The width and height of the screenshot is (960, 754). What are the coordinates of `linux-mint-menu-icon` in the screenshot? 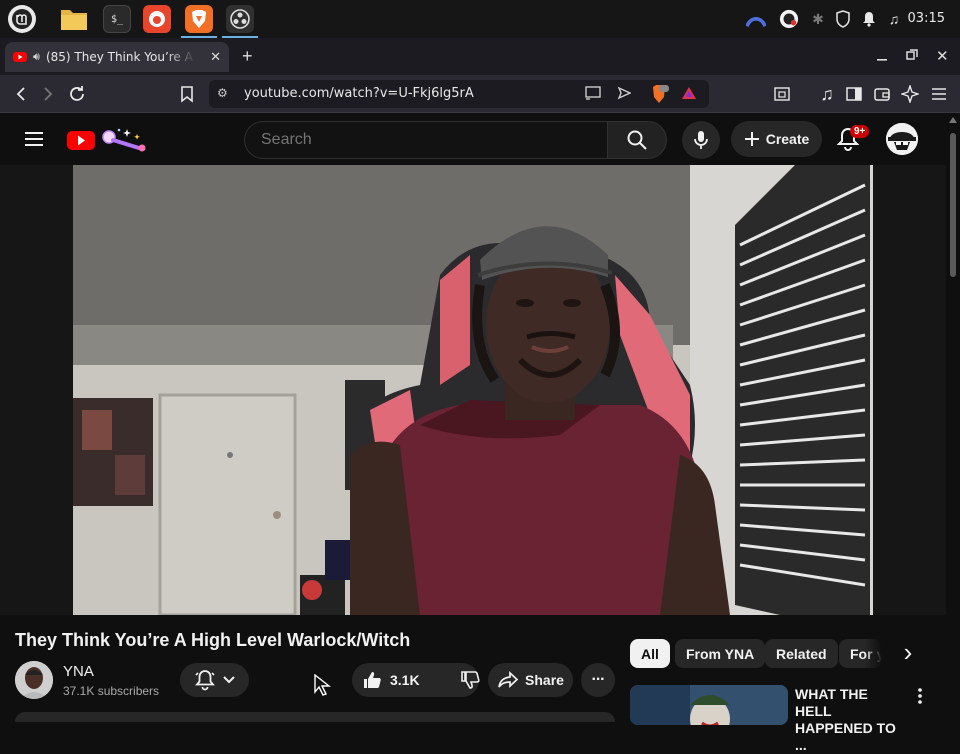 It's located at (22, 19).